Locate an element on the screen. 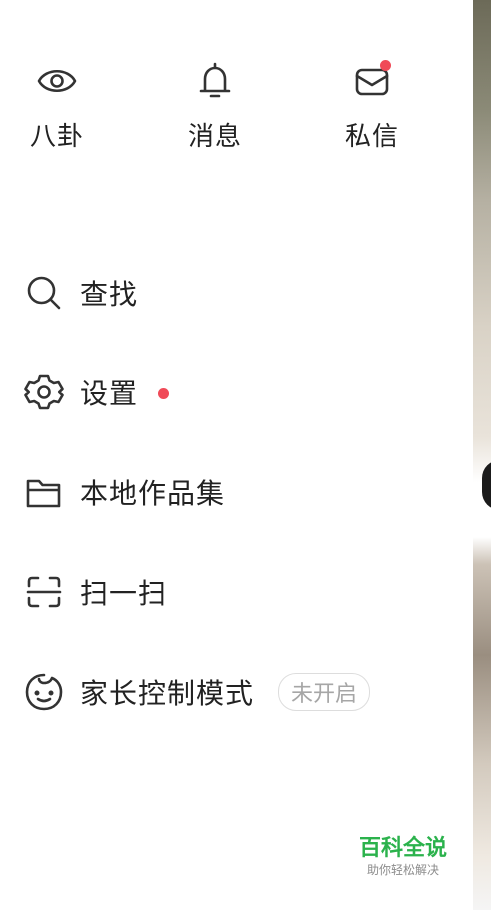 This screenshot has height=910, width=491. menu-label-scan: 扫一扫 is located at coordinates (124, 593).